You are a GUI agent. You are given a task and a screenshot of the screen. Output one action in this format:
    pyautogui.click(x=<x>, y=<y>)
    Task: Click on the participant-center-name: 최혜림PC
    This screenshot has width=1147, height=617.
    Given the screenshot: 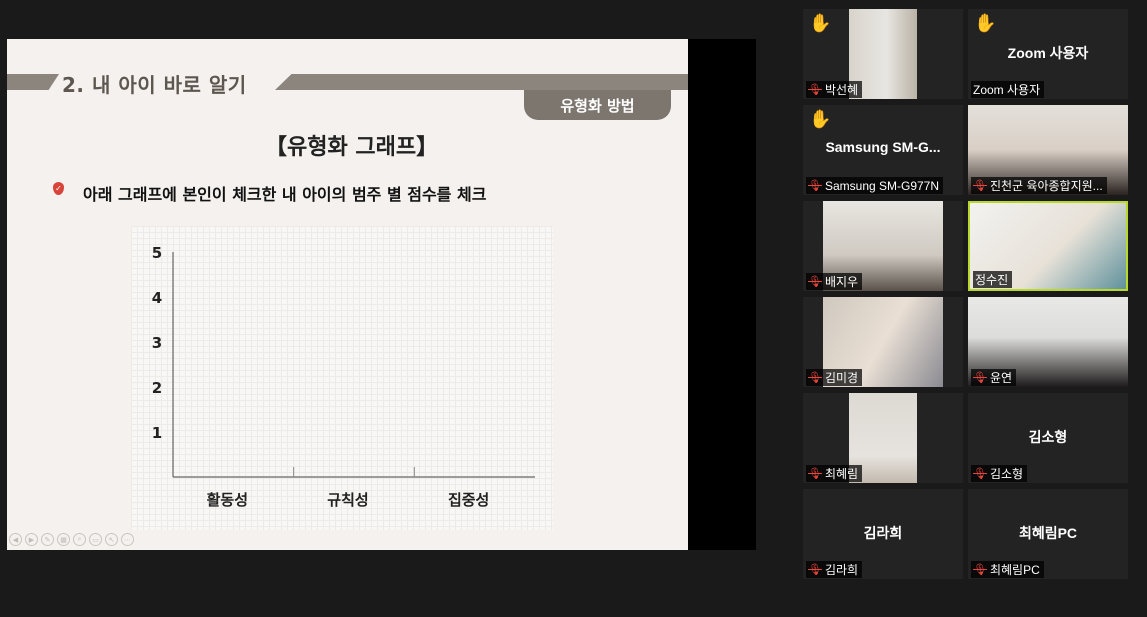 What is the action you would take?
    pyautogui.click(x=1048, y=533)
    